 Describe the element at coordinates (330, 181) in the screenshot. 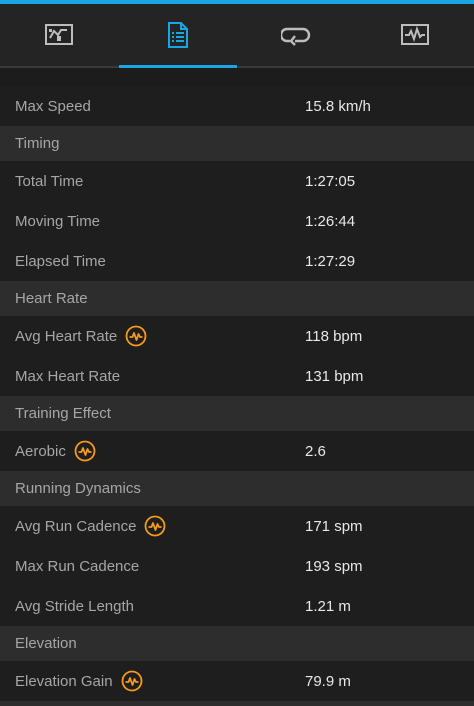

I see `total-time-value: 1:27:05` at that location.